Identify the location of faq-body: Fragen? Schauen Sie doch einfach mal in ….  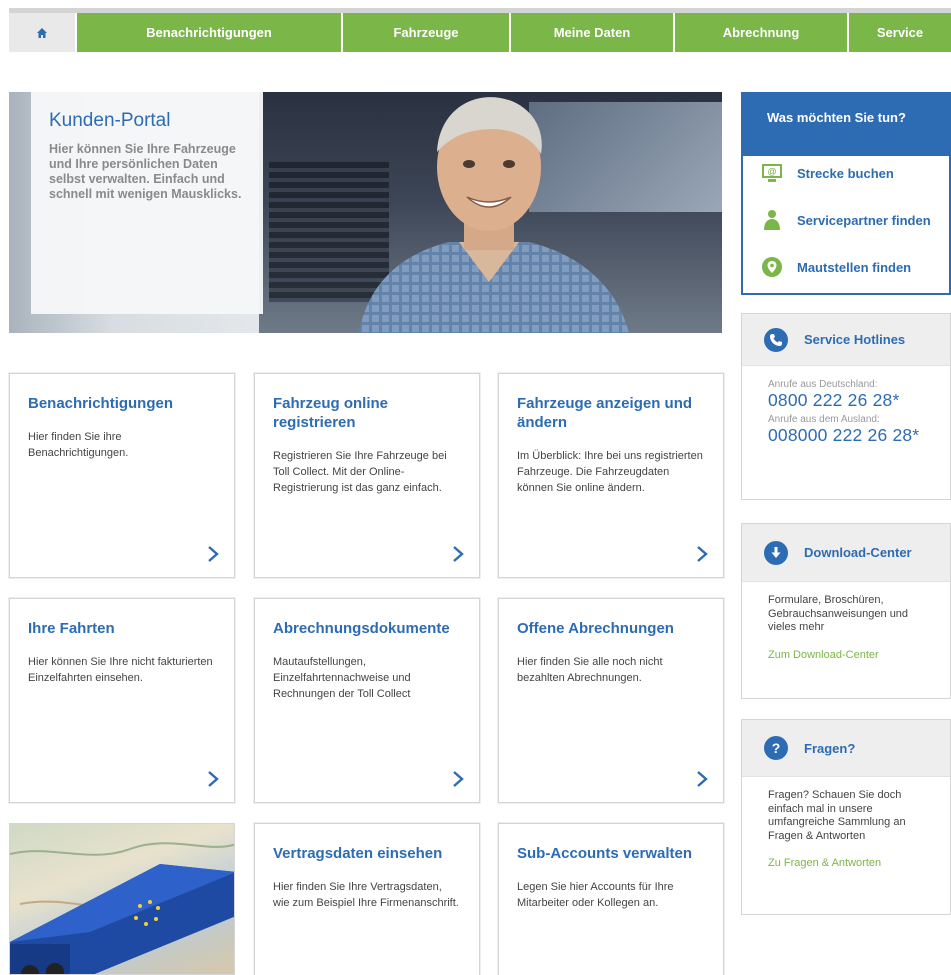
(846, 831).